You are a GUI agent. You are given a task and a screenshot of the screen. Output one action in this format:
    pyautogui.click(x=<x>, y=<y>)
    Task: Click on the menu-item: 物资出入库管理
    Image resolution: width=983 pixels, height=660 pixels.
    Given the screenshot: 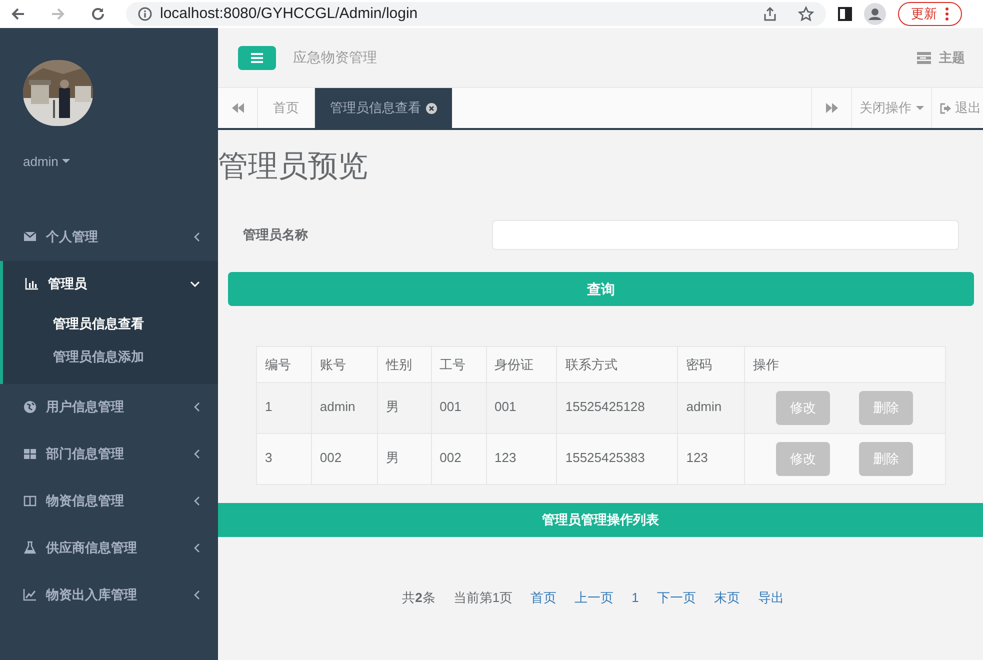 What is the action you would take?
    pyautogui.click(x=109, y=595)
    